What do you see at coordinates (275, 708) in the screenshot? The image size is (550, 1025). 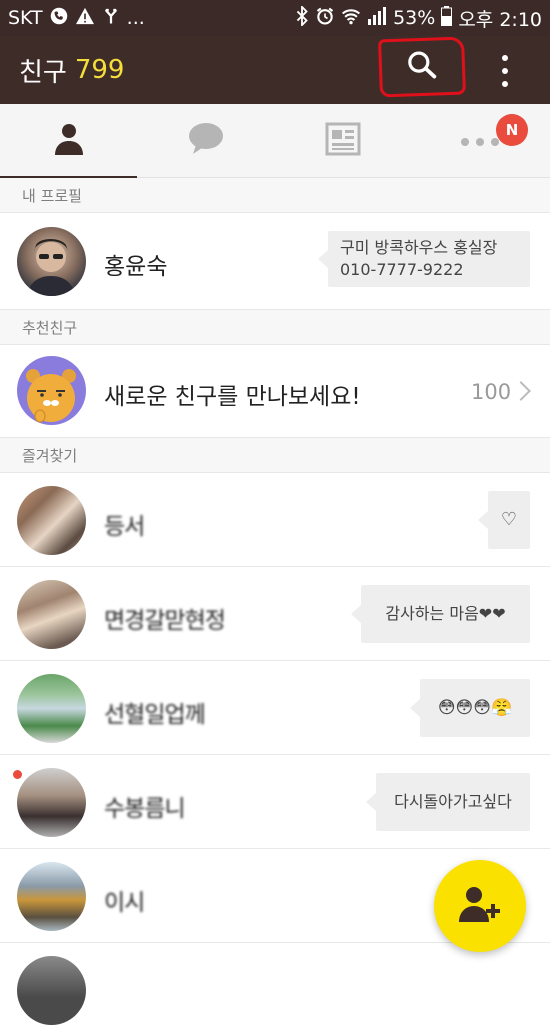 I see `list-item: 선혈일업께 😳😳😳😤` at bounding box center [275, 708].